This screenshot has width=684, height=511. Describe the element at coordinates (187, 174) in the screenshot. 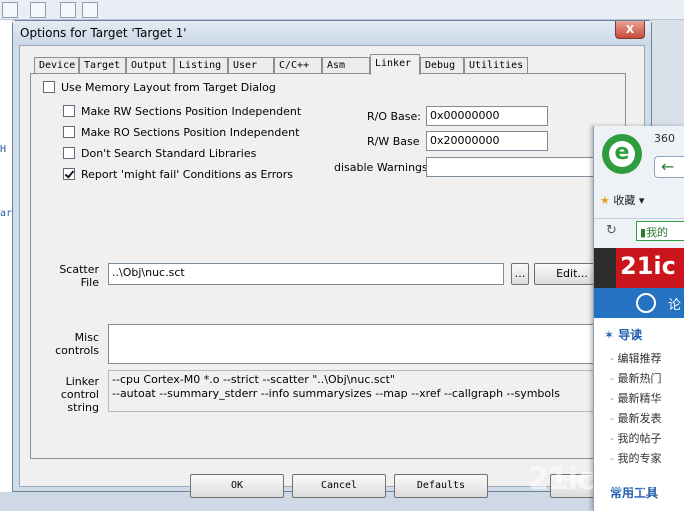

I see `checkbox-label: Report 'might fail' Conditions as Errors` at that location.